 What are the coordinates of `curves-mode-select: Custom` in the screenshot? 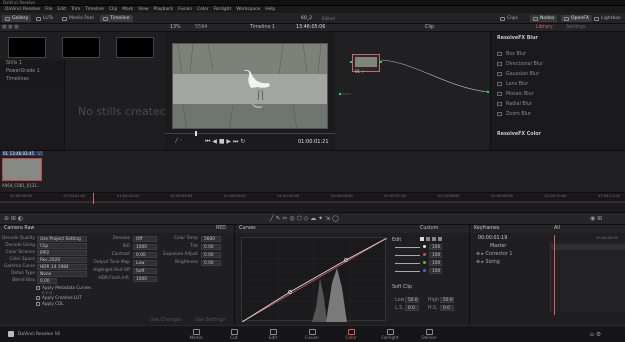 It's located at (429, 229).